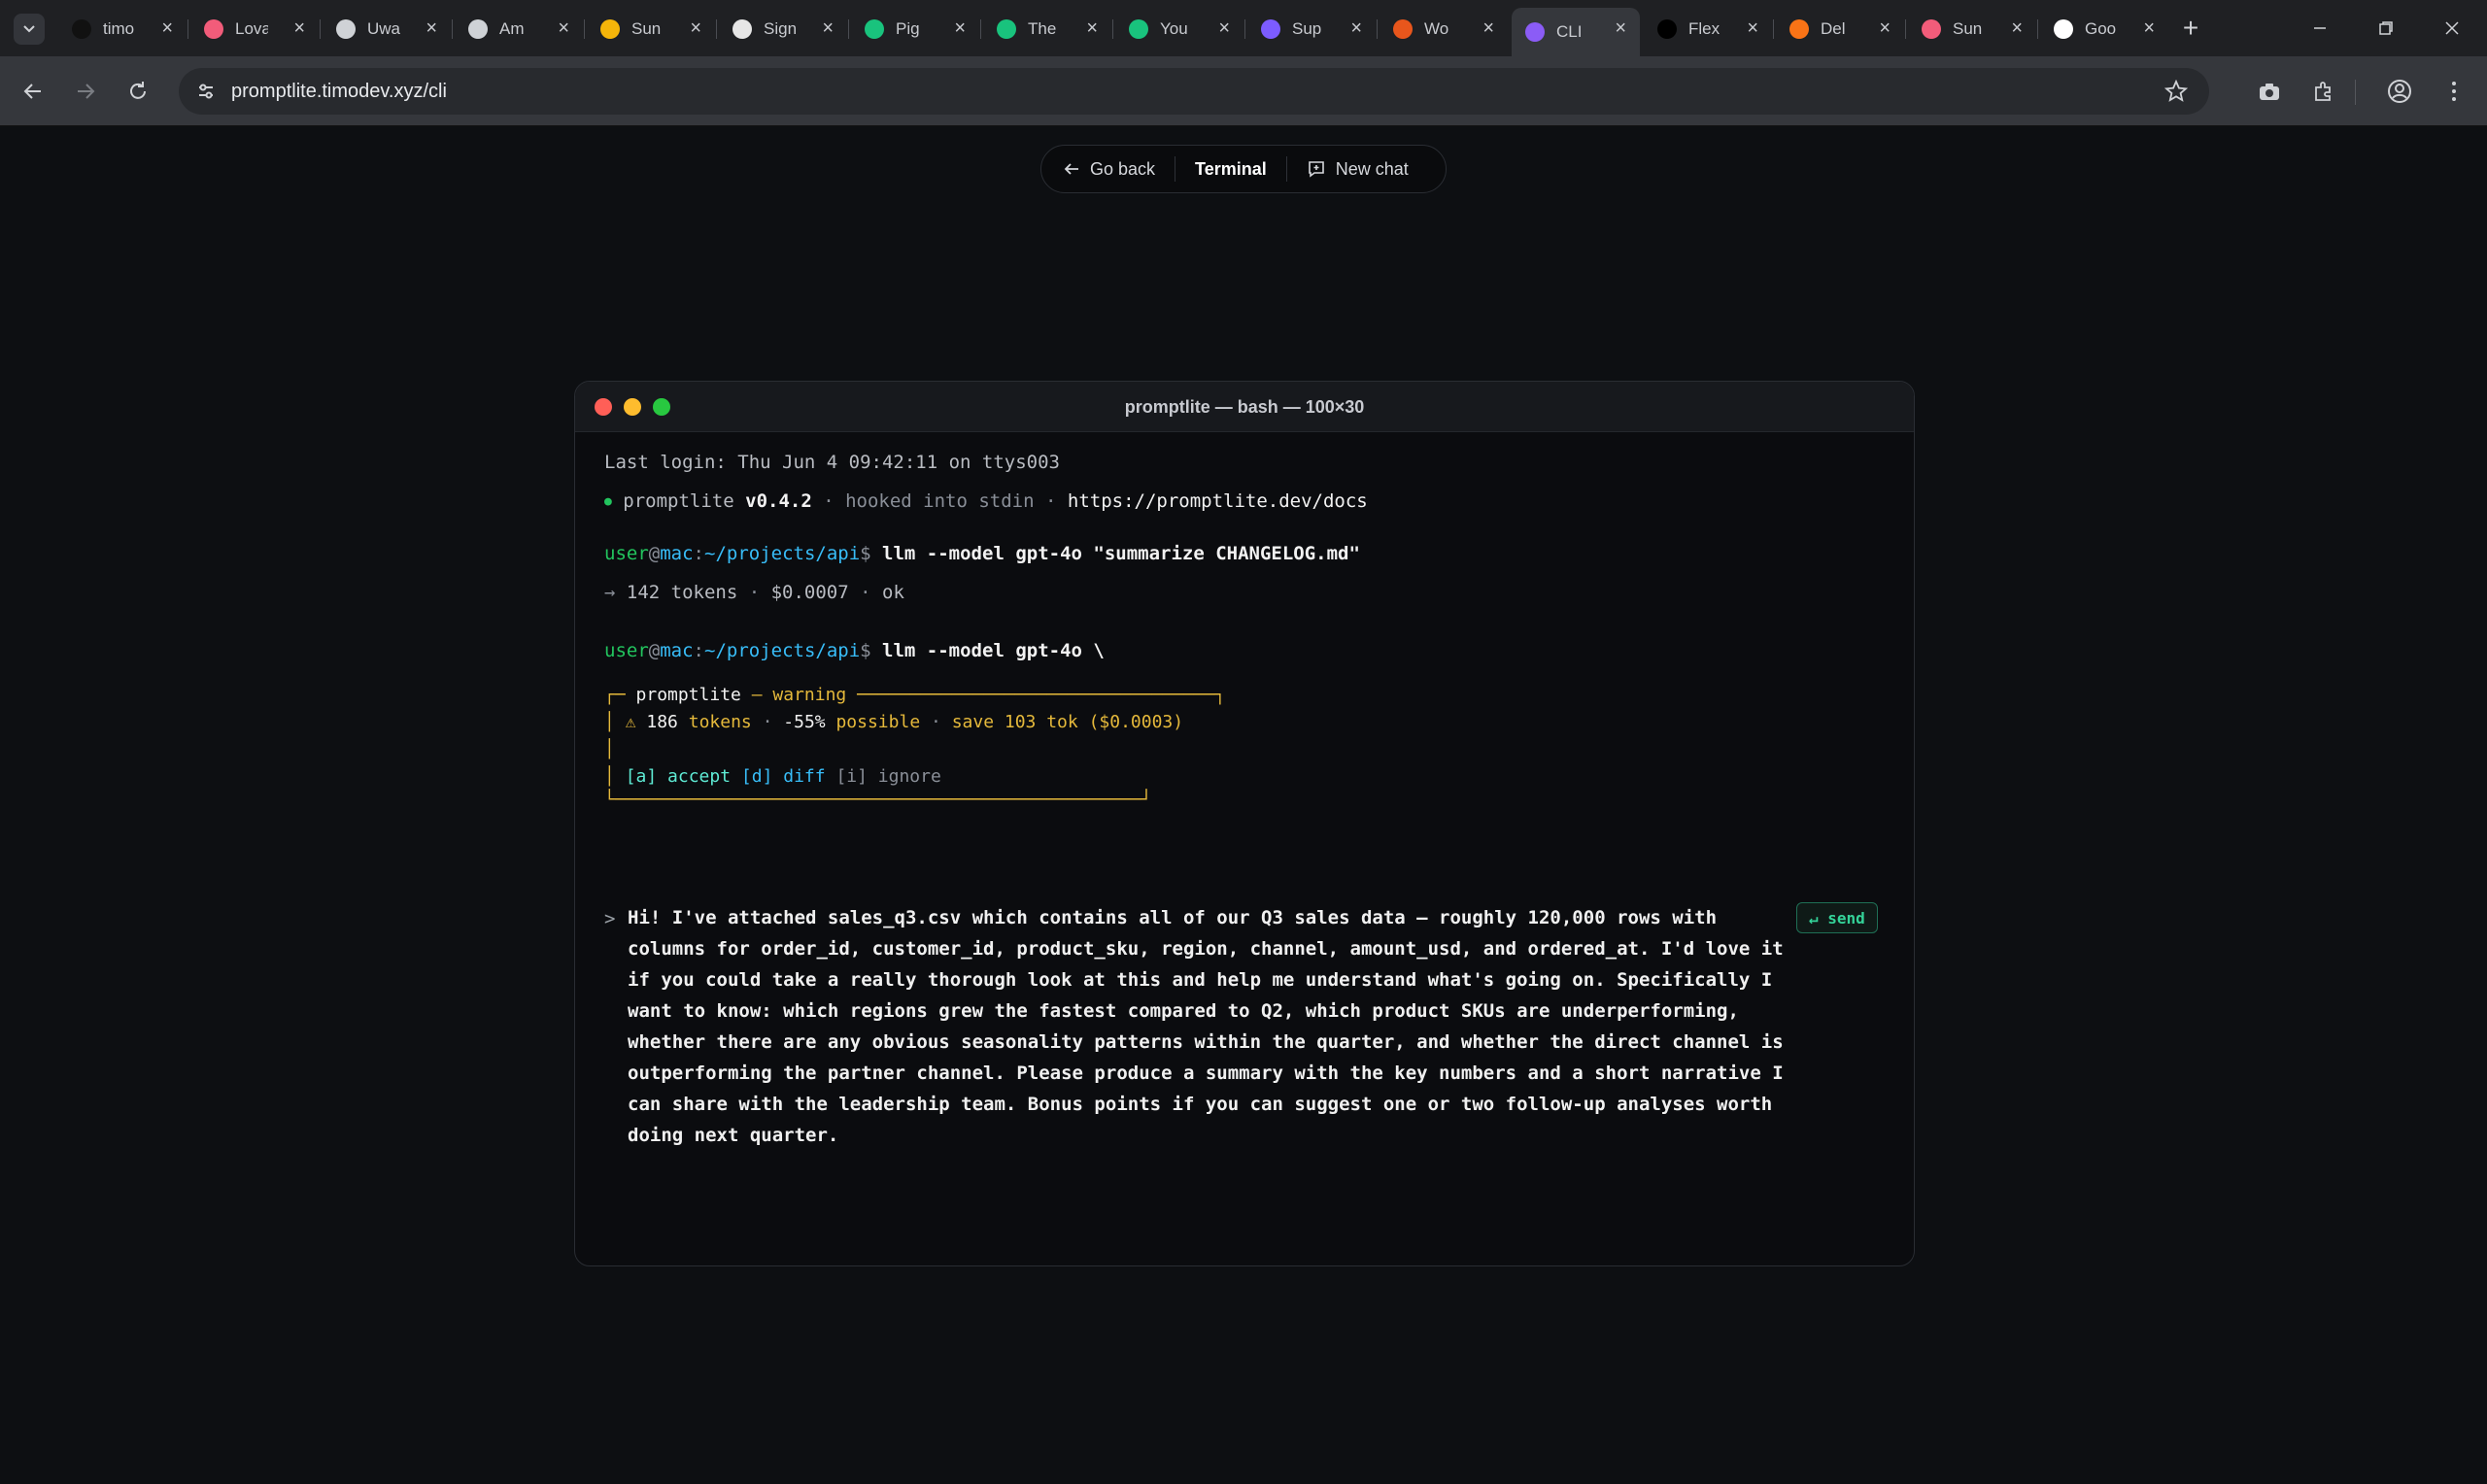  Describe the element at coordinates (809, 695) in the screenshot. I see `warning-label: warning` at that location.